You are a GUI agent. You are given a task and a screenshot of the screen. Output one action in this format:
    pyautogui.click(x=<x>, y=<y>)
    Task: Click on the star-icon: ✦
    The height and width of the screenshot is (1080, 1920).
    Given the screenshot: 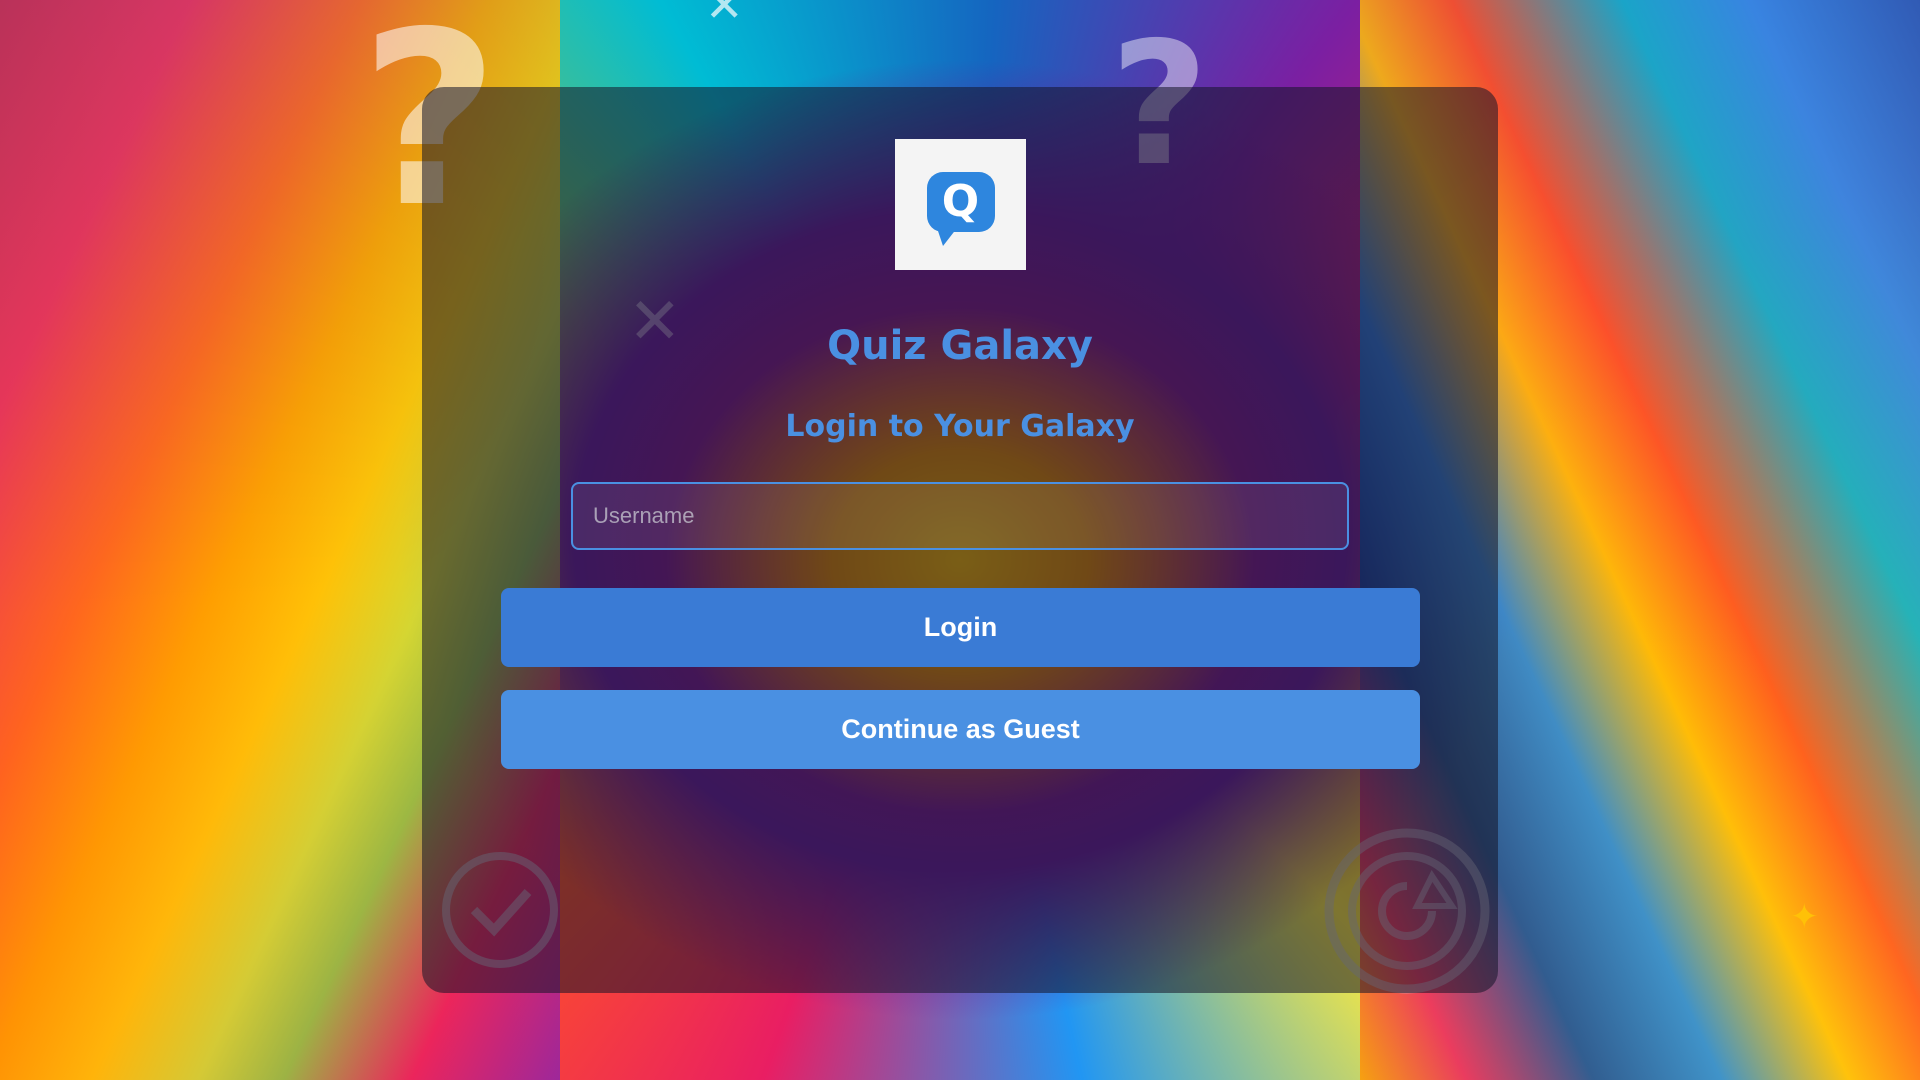 What is the action you would take?
    pyautogui.click(x=1804, y=917)
    